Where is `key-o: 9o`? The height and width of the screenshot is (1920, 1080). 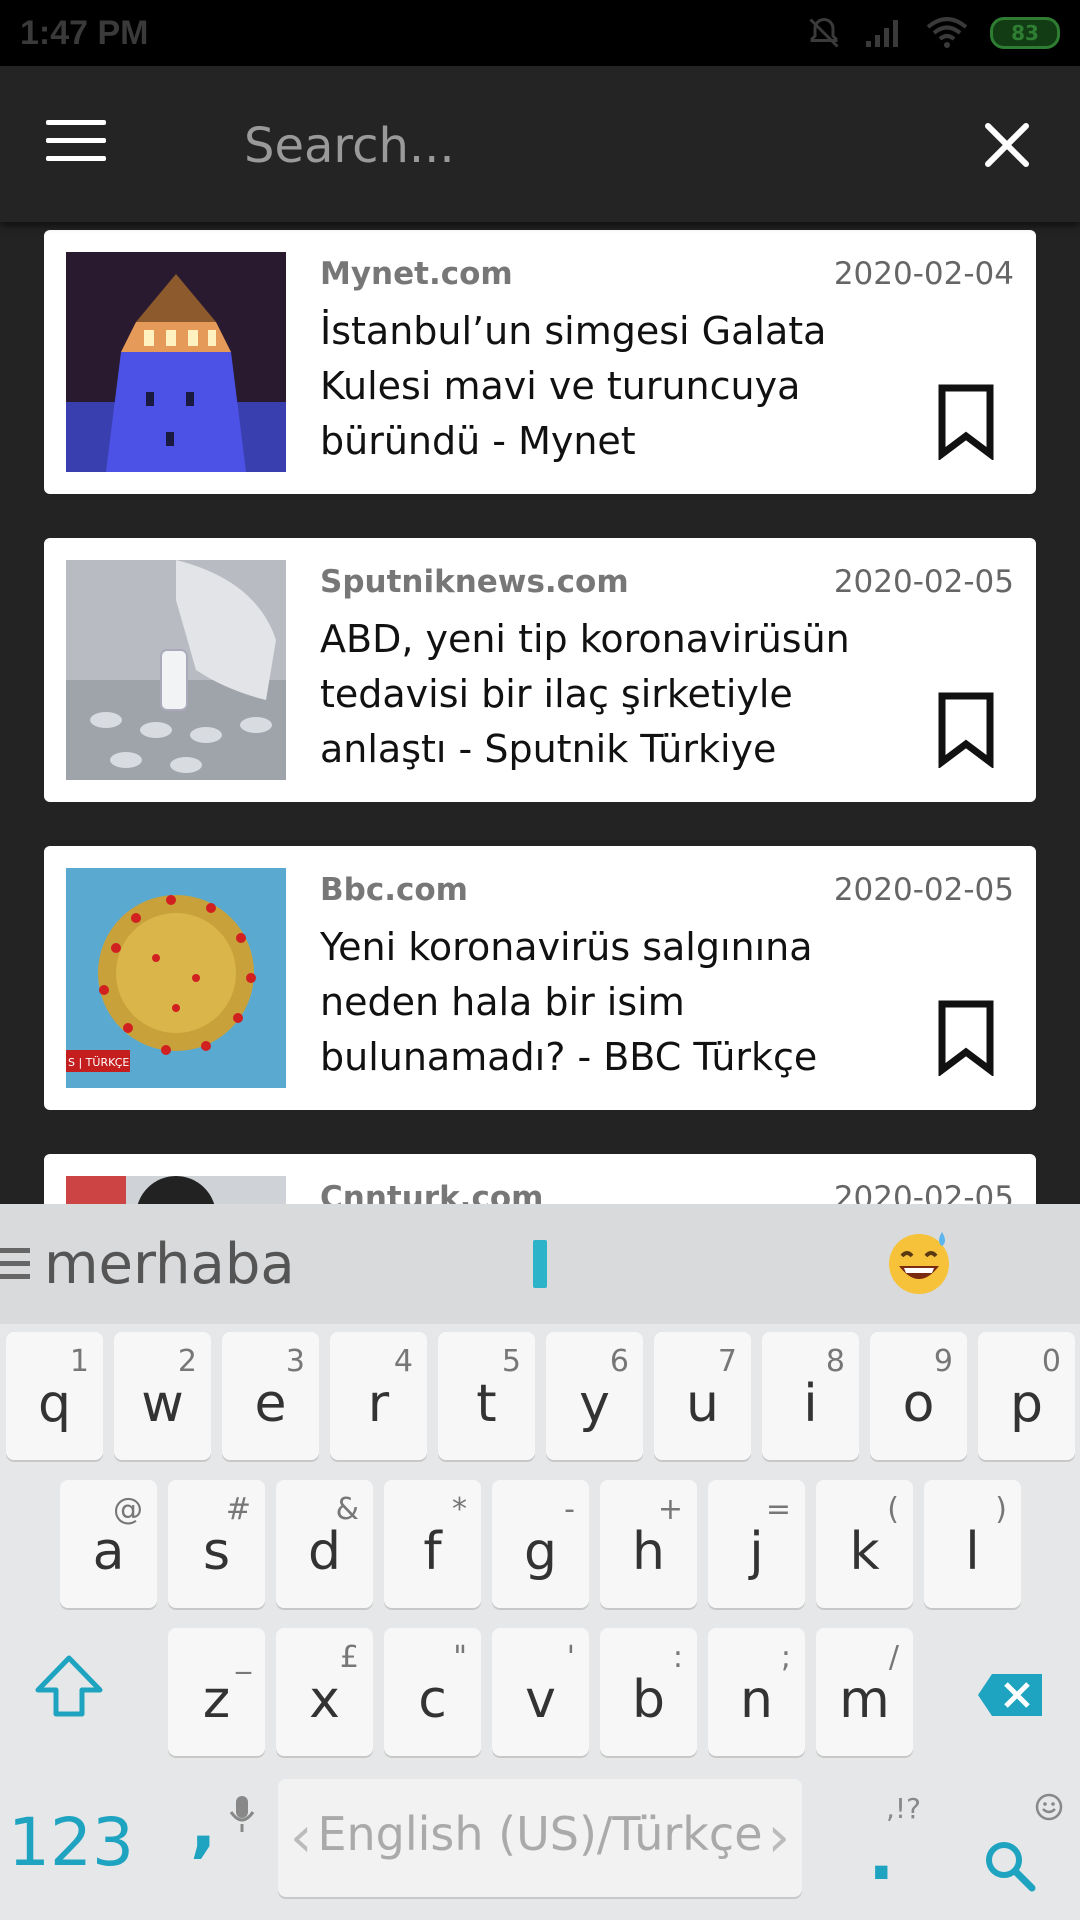
key-o: 9o is located at coordinates (918, 1396).